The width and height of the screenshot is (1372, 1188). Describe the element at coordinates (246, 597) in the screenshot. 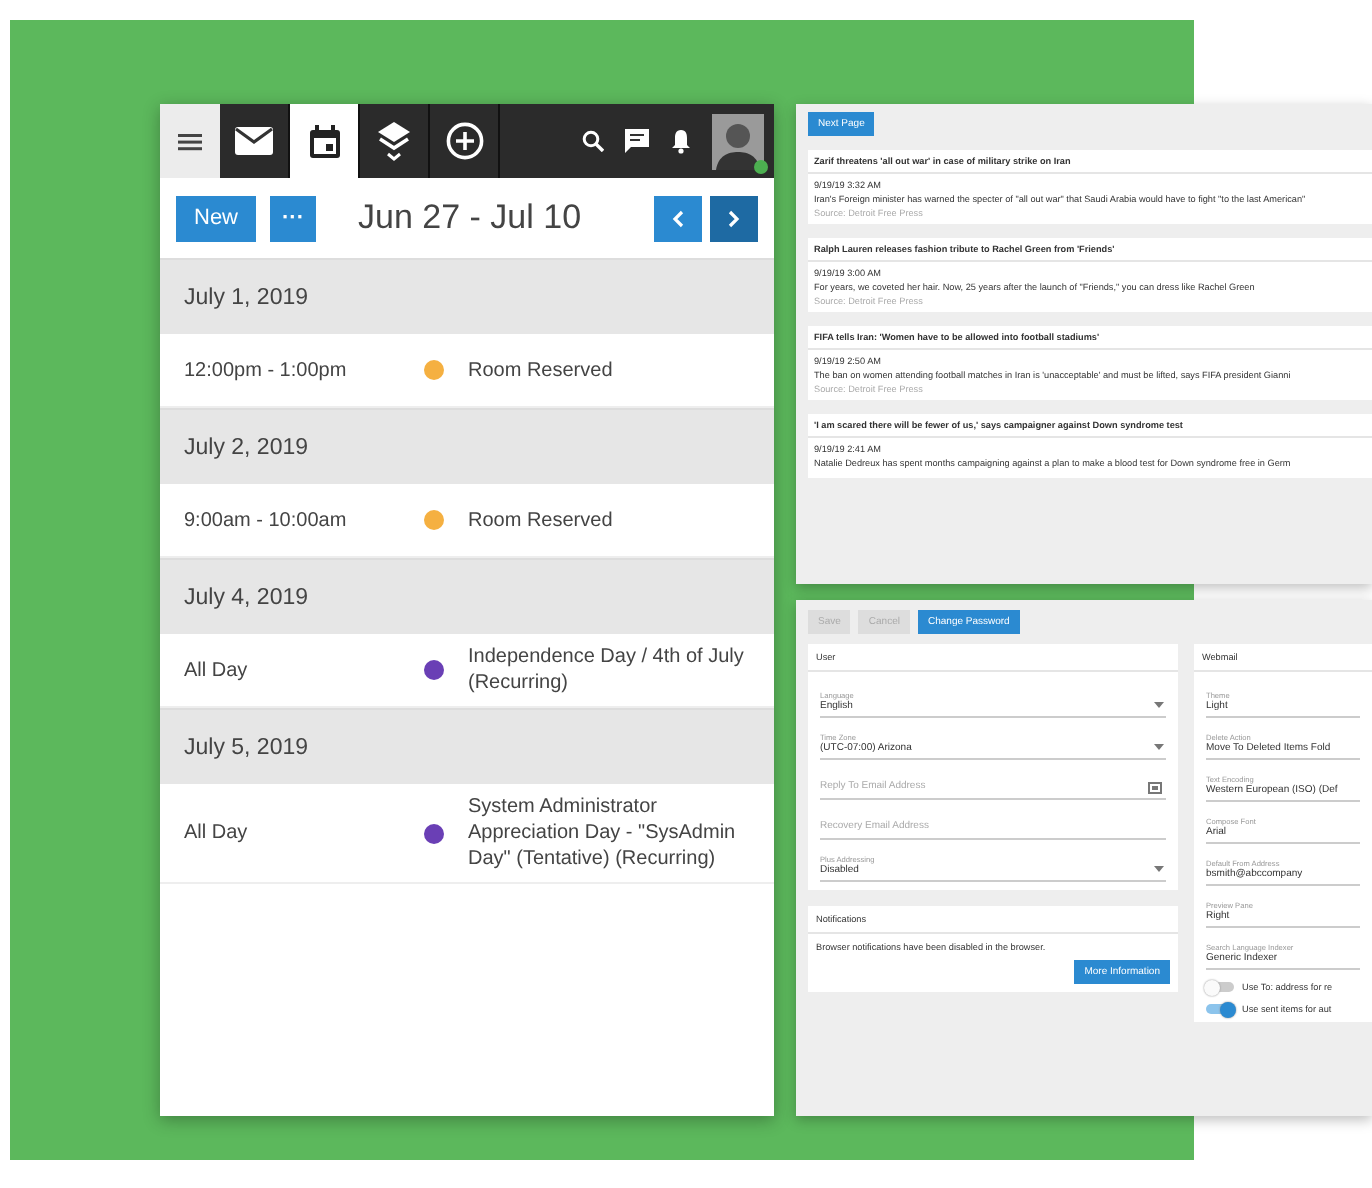

I see `day-date: July 4, 2019` at that location.